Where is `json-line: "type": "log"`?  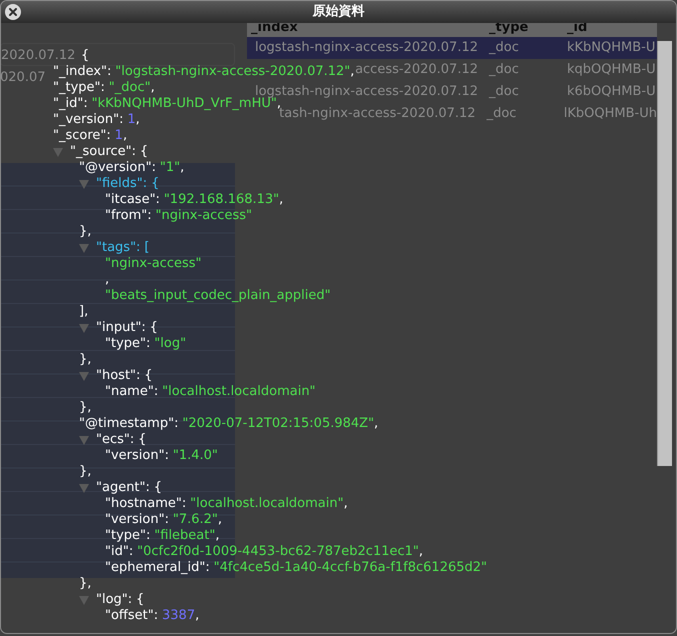
json-line: "type": "log" is located at coordinates (145, 344).